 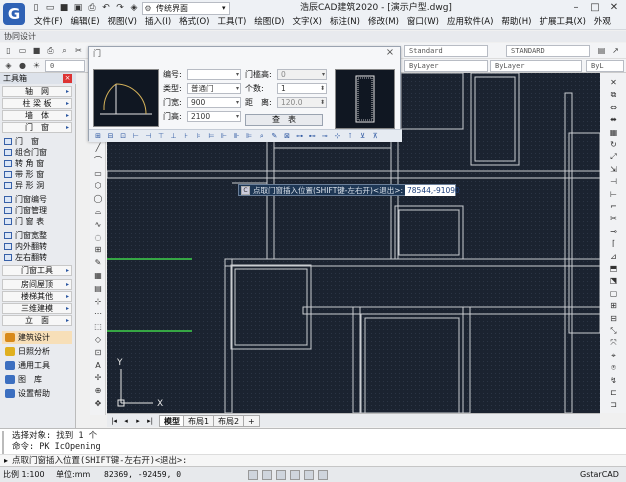 I want to click on workspace-select: 传统界面, so click(x=186, y=8).